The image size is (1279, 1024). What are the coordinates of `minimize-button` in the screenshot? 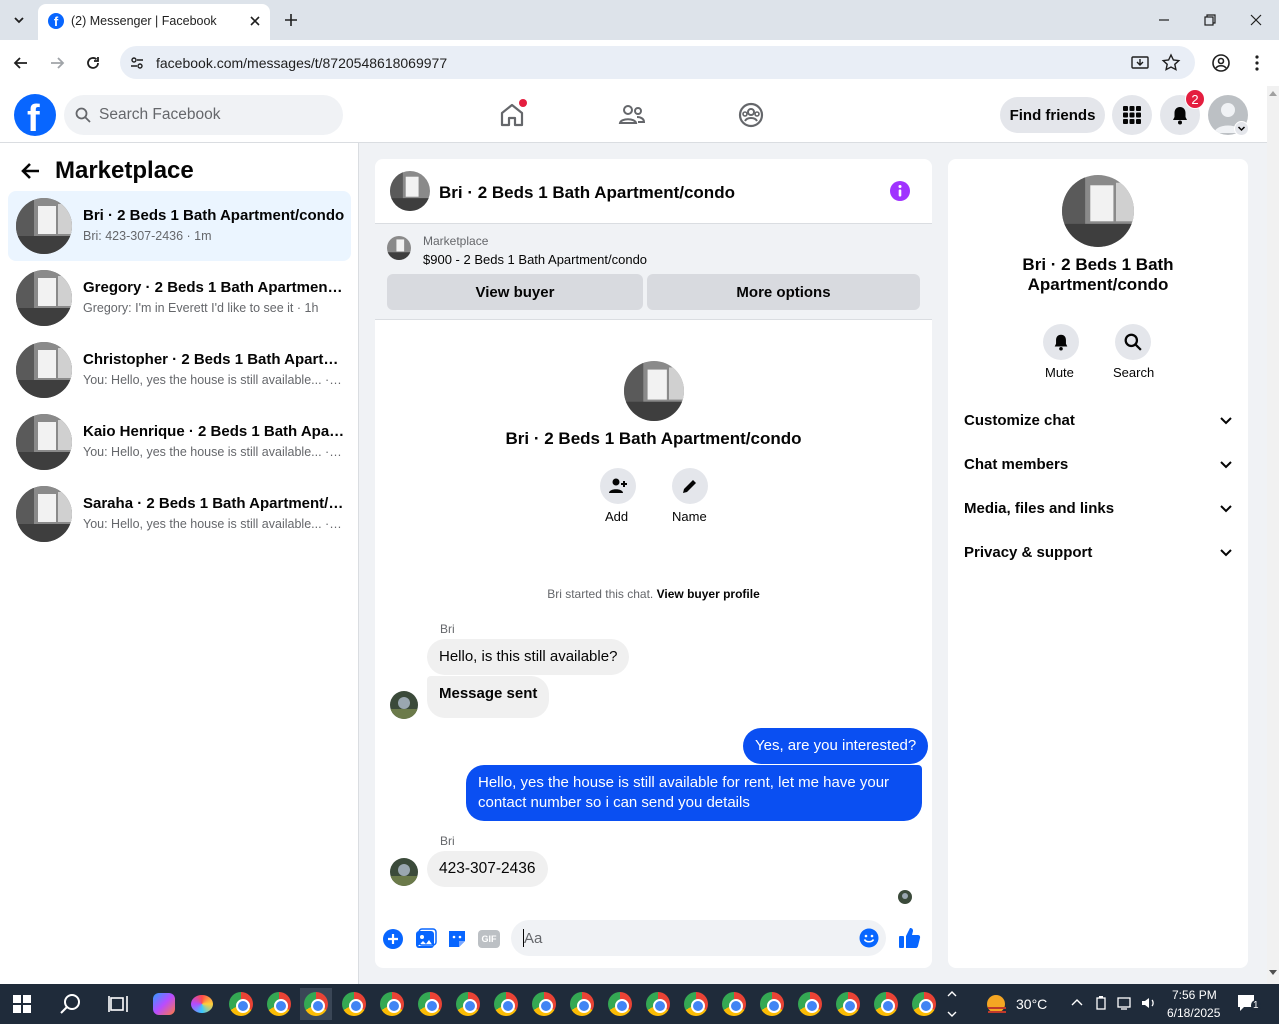 It's located at (1164, 20).